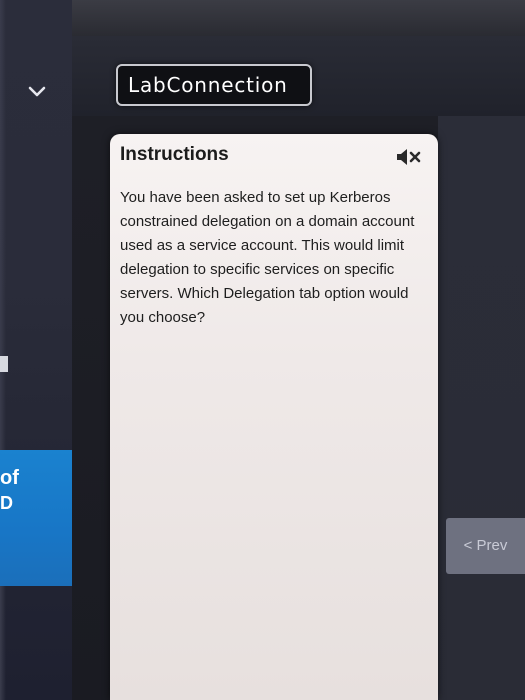  I want to click on lab-connection-button: LabConnection, so click(214, 85).